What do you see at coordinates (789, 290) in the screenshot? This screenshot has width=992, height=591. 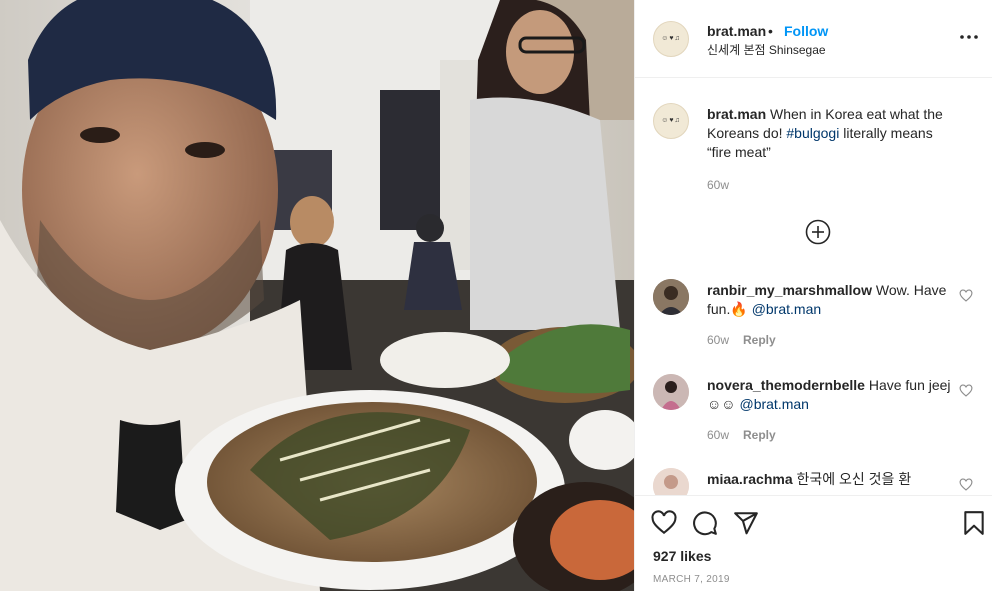 I see `comment-username: ranbir_my_marshmallow` at bounding box center [789, 290].